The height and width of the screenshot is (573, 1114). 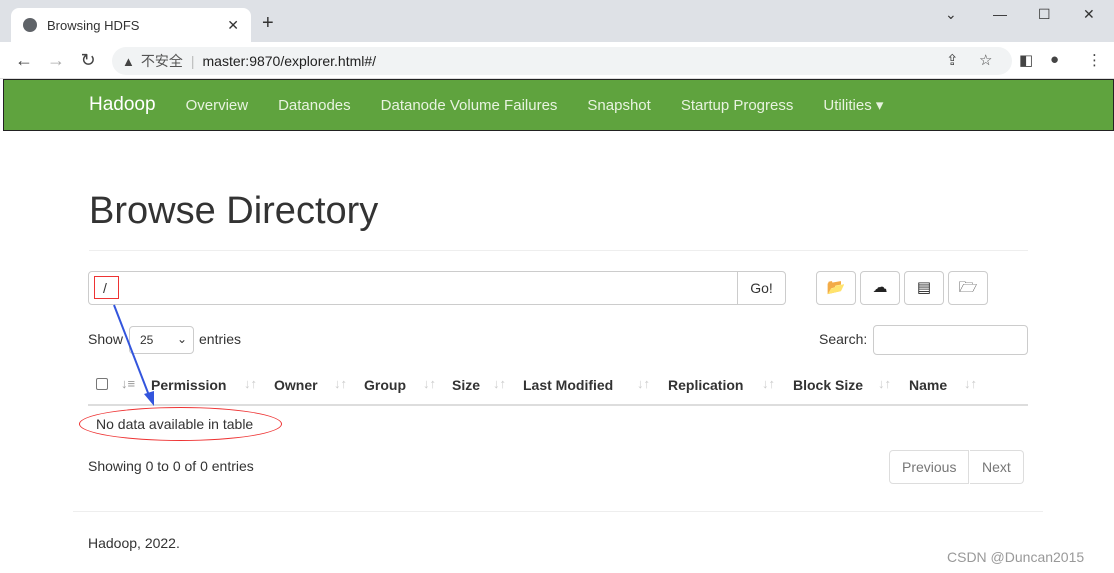 What do you see at coordinates (951, 14) in the screenshot?
I see `window-dropdown-icon: ⌄` at bounding box center [951, 14].